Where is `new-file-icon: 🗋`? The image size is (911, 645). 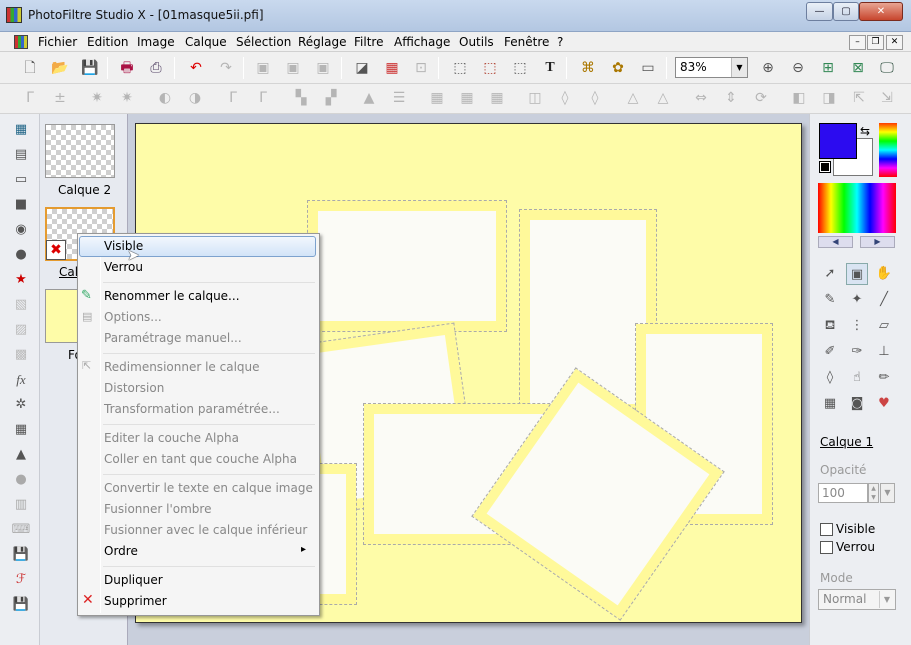
new-file-icon: 🗋 is located at coordinates (30, 68).